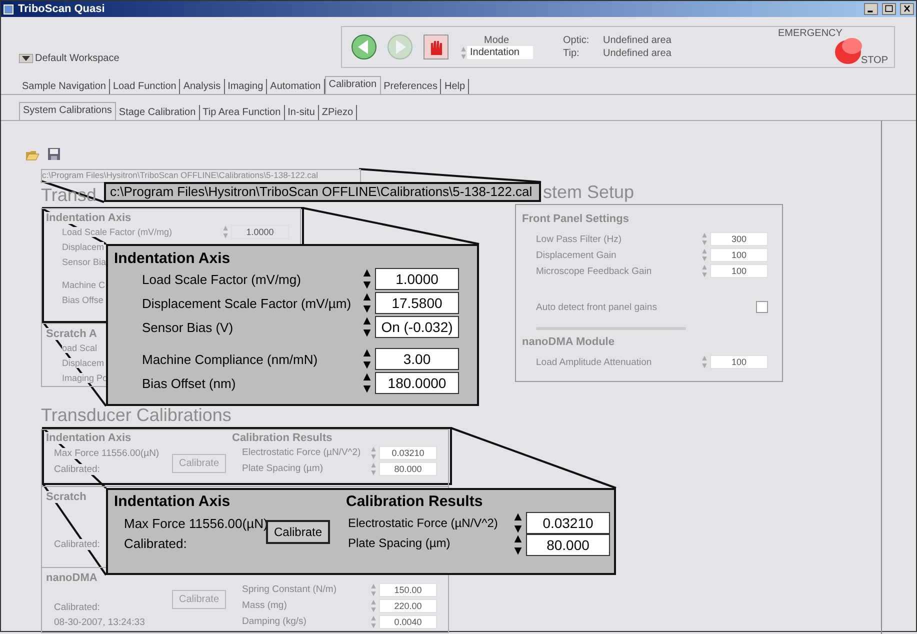  I want to click on value-field: 150.00, so click(408, 590).